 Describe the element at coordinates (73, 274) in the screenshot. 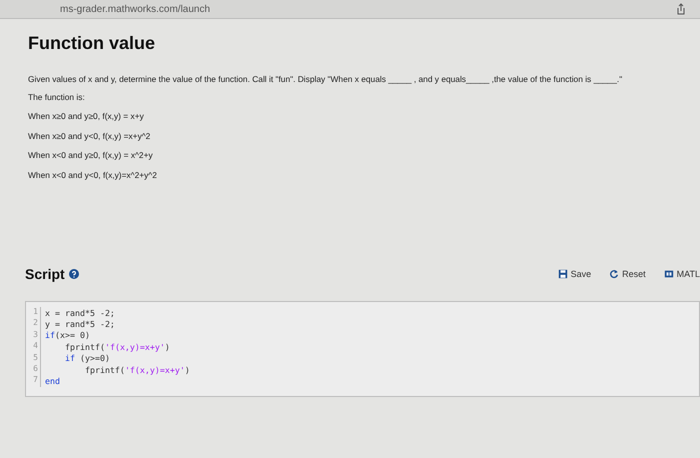

I see `help-icon` at that location.